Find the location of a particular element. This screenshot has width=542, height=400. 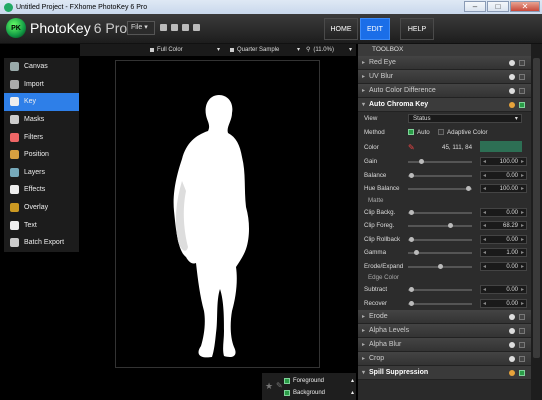

section-red-eye: ▸ Red Eye is located at coordinates (444, 63).